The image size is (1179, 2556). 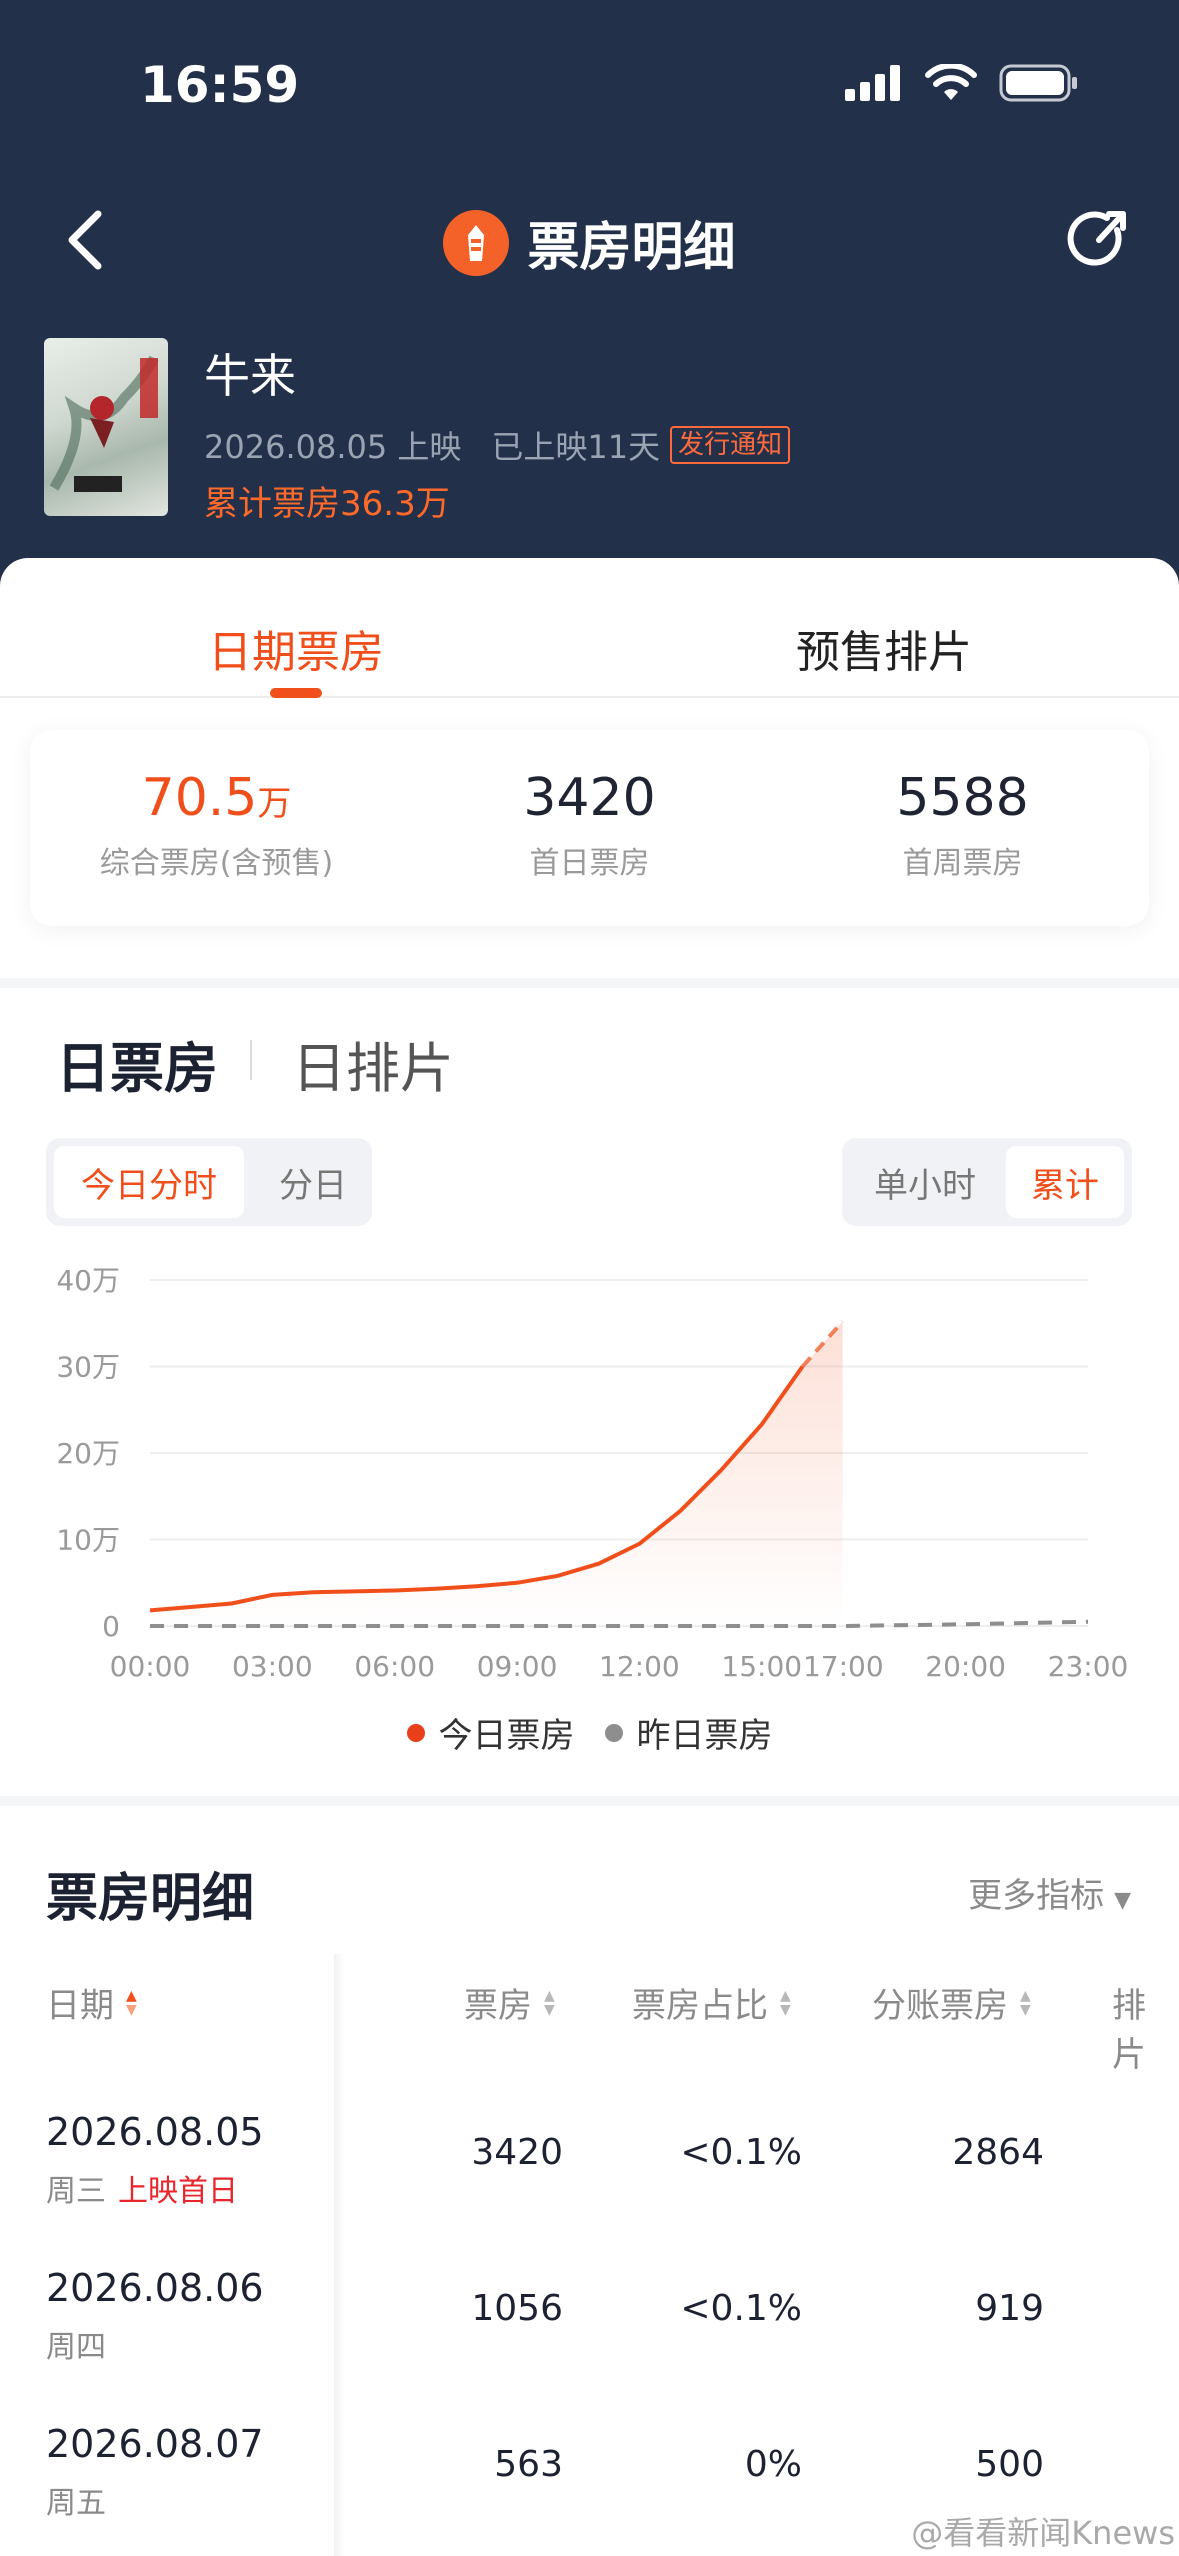 I want to click on row-share: 0%, so click(x=773, y=2464).